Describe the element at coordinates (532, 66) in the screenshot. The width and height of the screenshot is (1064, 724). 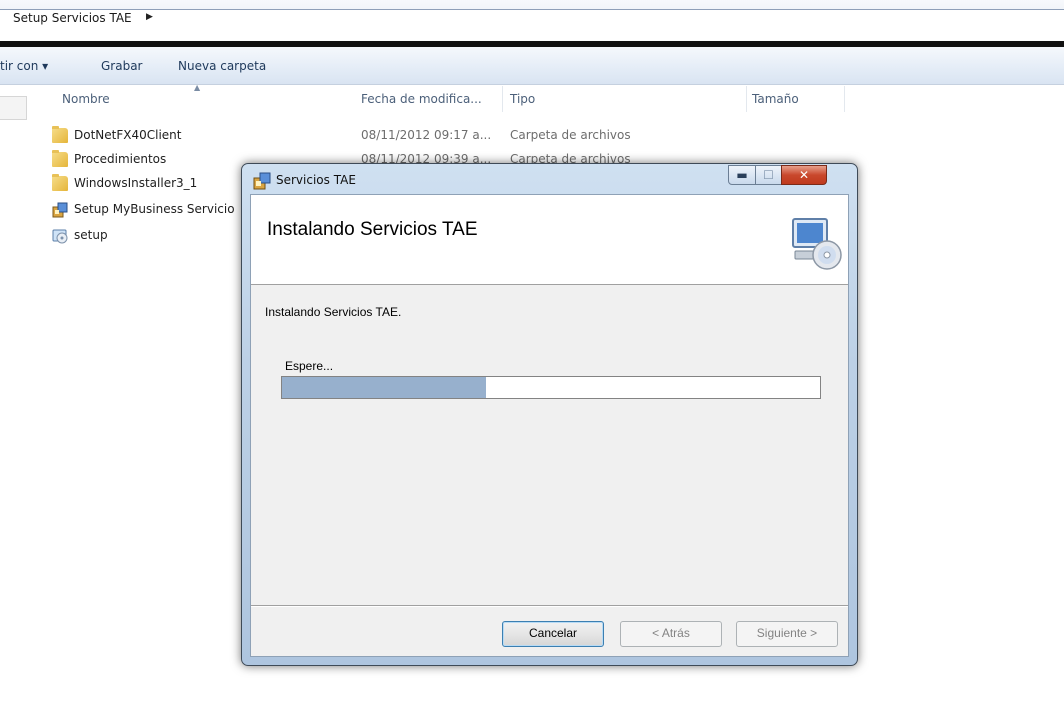
I see `command-bar: tir con ▾ Grabar Nueva carpeta` at that location.